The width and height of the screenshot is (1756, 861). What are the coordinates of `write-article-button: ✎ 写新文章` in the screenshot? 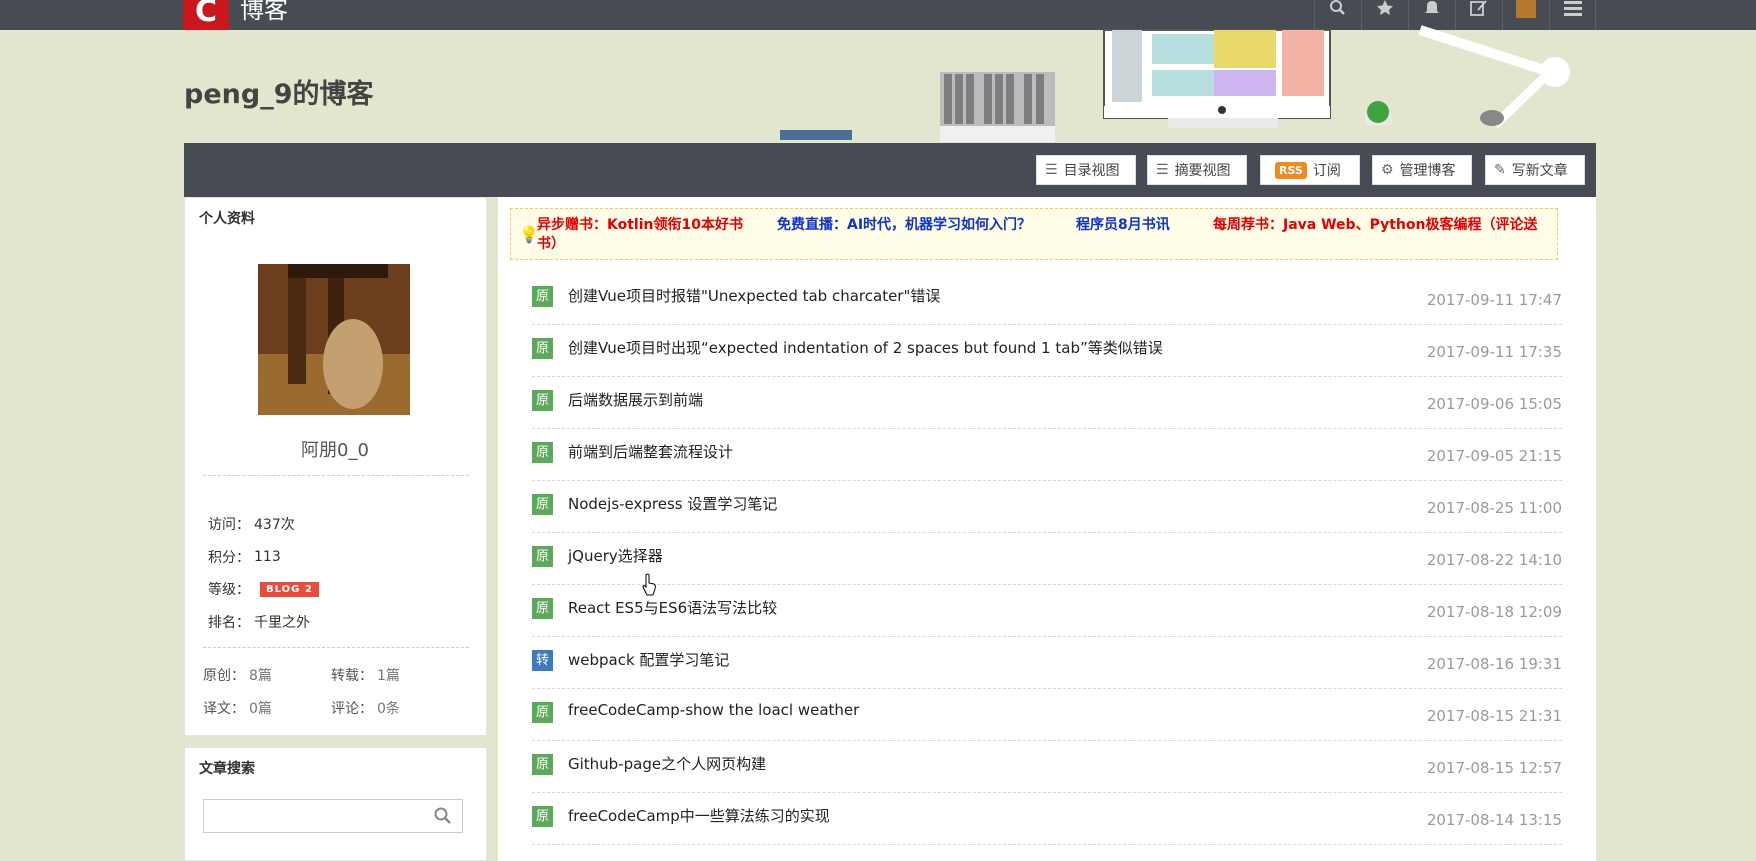 It's located at (1535, 170).